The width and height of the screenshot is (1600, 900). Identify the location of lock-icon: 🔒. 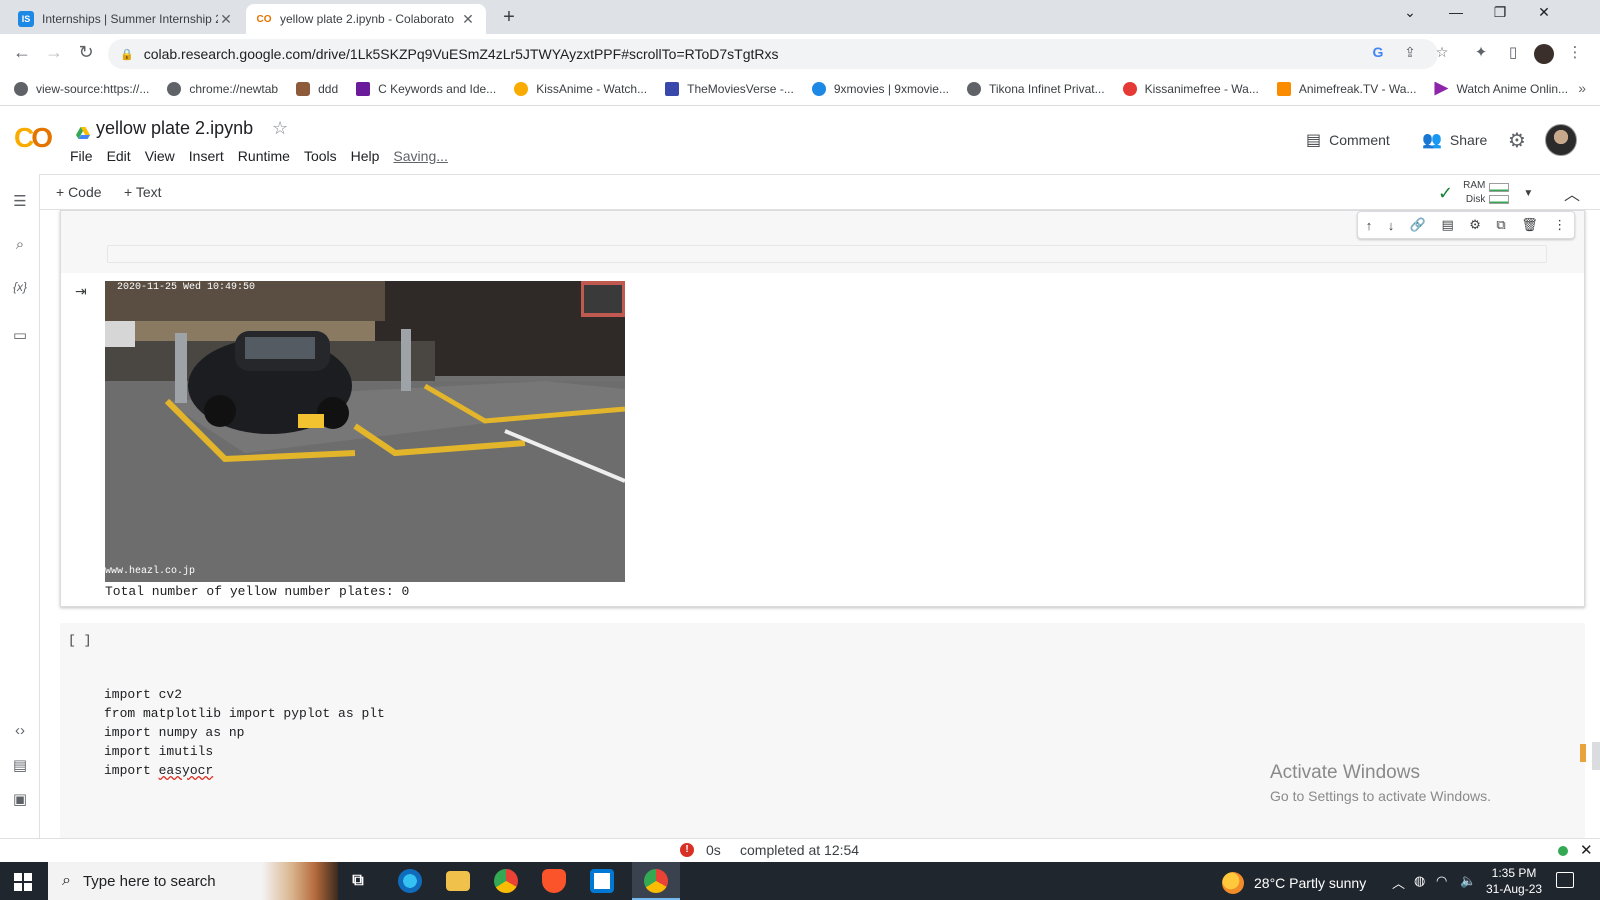
(127, 54).